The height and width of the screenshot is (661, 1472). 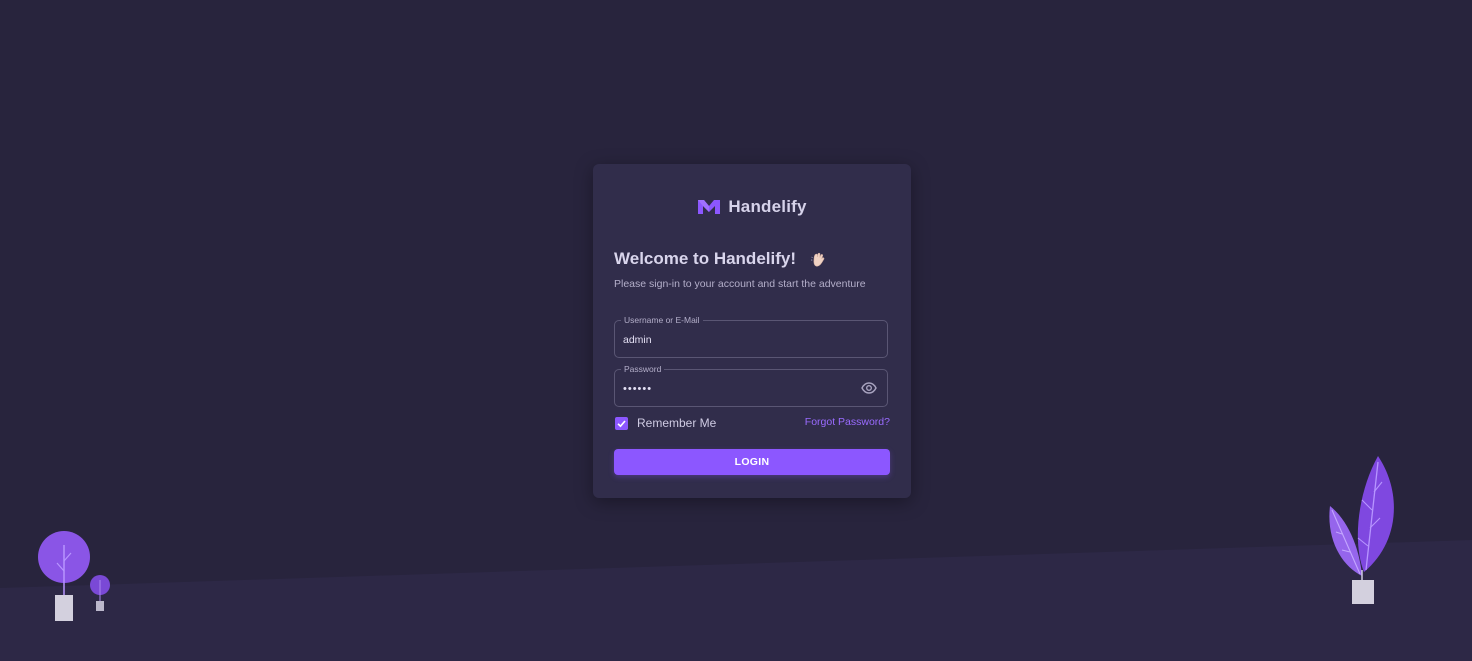 What do you see at coordinates (1361, 530) in the screenshot?
I see `leaf-plant-icon` at bounding box center [1361, 530].